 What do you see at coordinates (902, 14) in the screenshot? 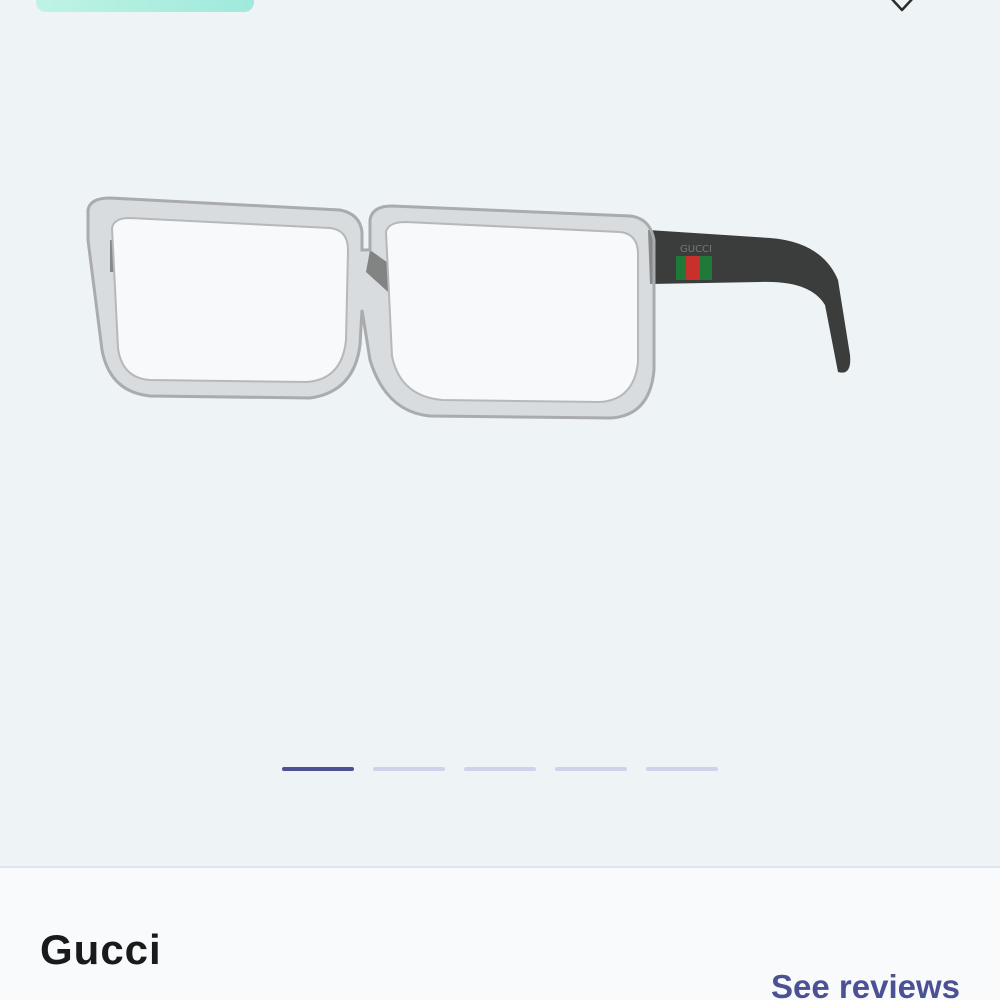
I see `heart-outline-icon` at bounding box center [902, 14].